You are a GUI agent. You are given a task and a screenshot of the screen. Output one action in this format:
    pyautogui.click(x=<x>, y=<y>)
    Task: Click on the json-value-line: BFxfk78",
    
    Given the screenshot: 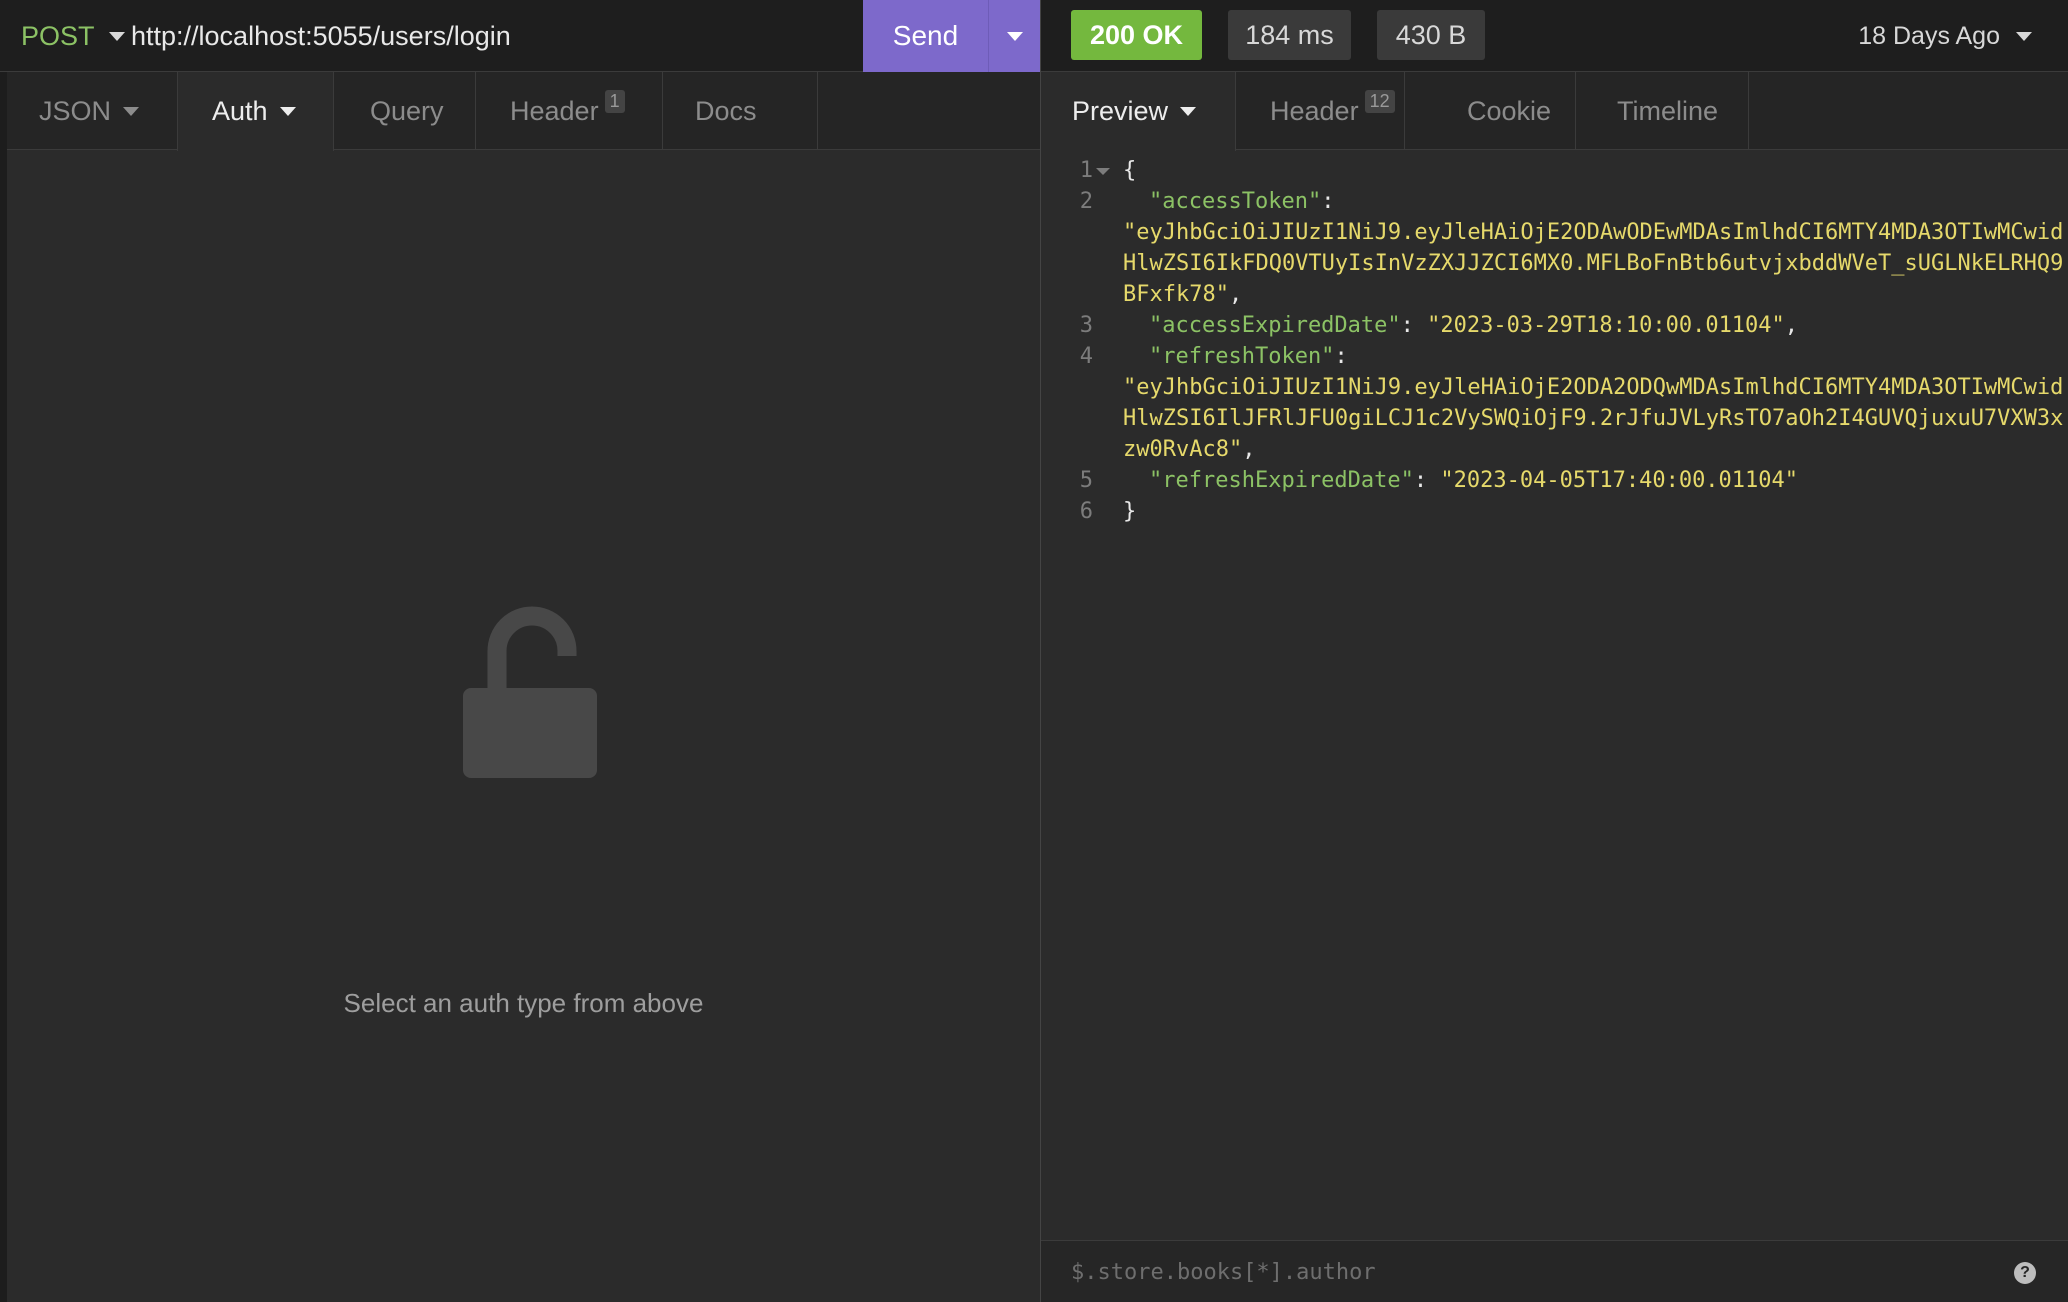 What is the action you would take?
    pyautogui.click(x=1183, y=294)
    